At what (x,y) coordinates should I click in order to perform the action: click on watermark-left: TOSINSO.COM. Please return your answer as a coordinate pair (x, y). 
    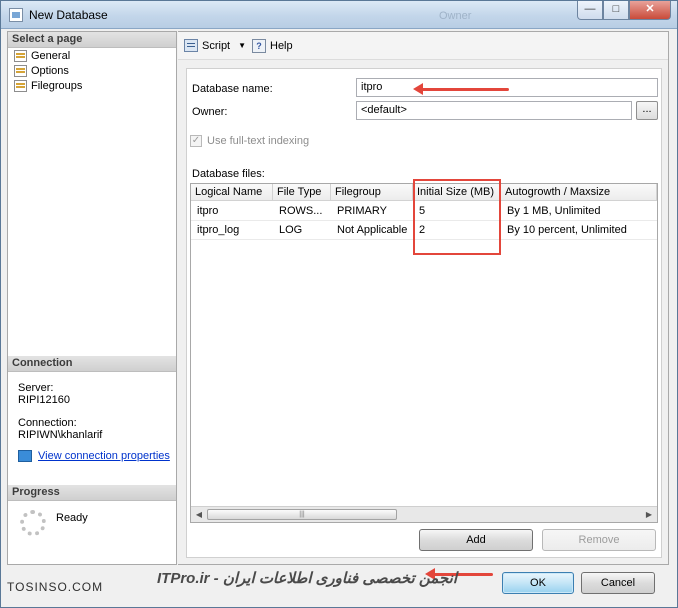
    Looking at the image, I should click on (55, 587).